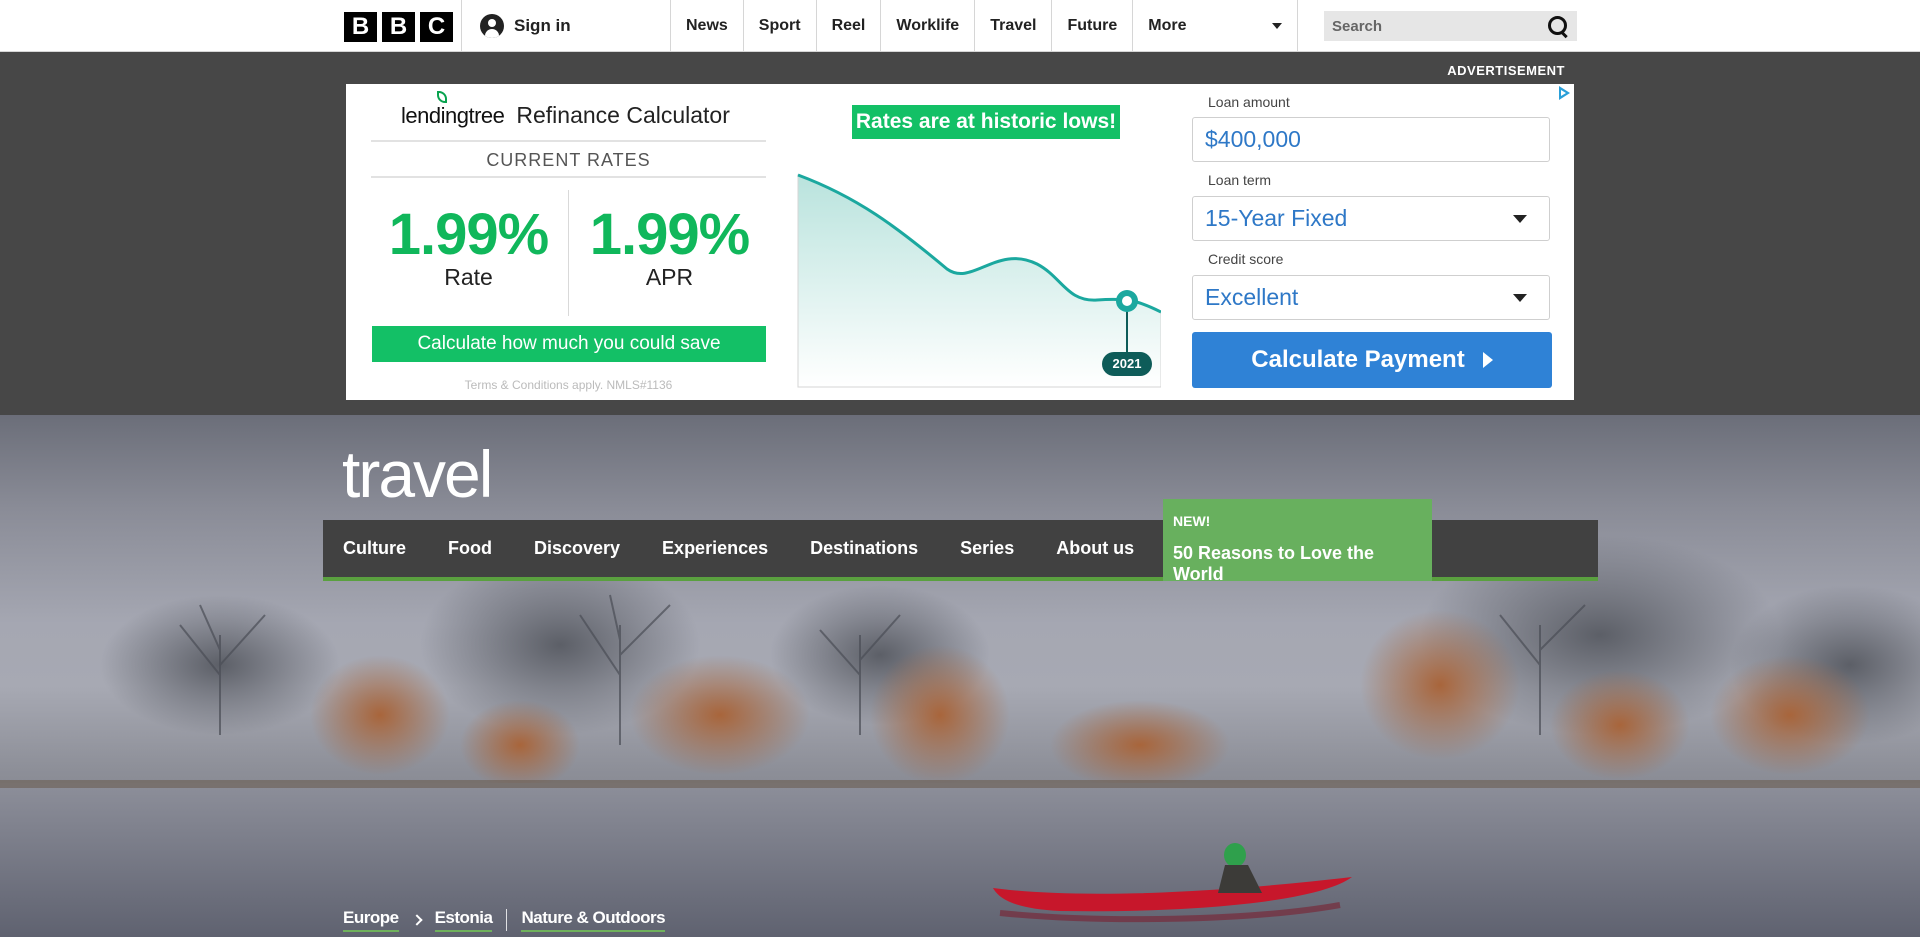  What do you see at coordinates (1371, 218) in the screenshot?
I see `loan-term-select: 15-Year Fixed` at bounding box center [1371, 218].